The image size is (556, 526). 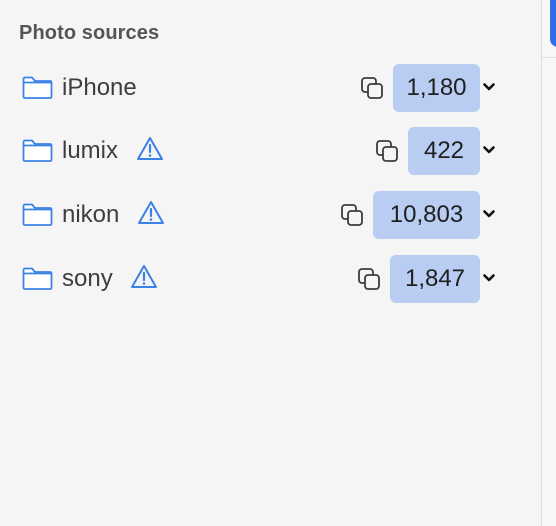 What do you see at coordinates (270, 214) in the screenshot?
I see `source-row-nikon: nikon 10,803` at bounding box center [270, 214].